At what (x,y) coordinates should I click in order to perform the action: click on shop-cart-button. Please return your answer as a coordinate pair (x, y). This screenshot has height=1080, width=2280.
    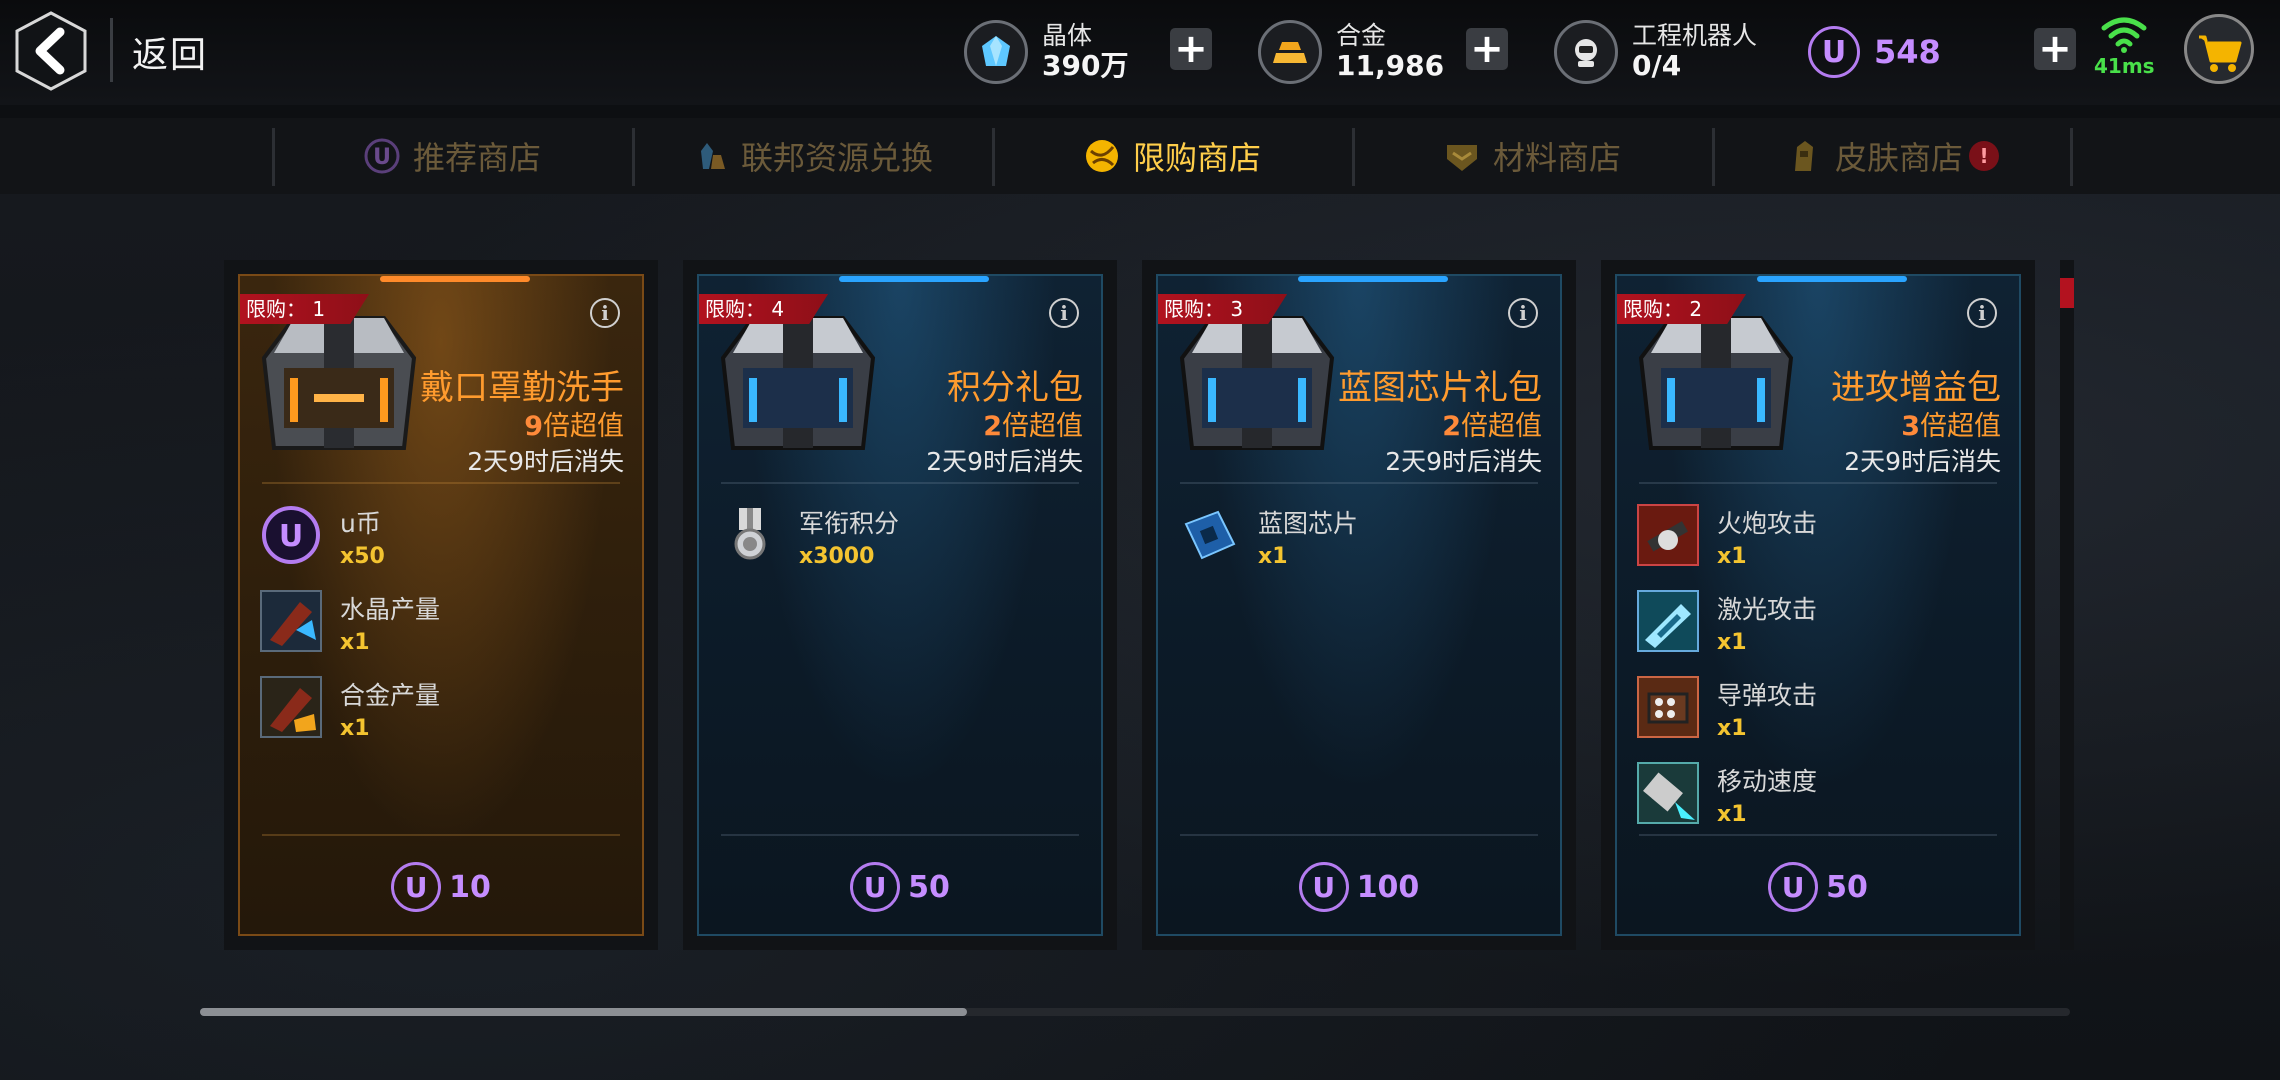
    Looking at the image, I should click on (2219, 49).